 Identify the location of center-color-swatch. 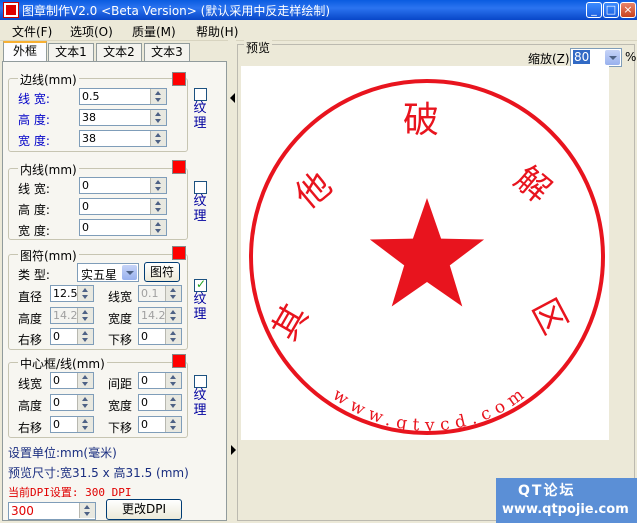
(179, 361).